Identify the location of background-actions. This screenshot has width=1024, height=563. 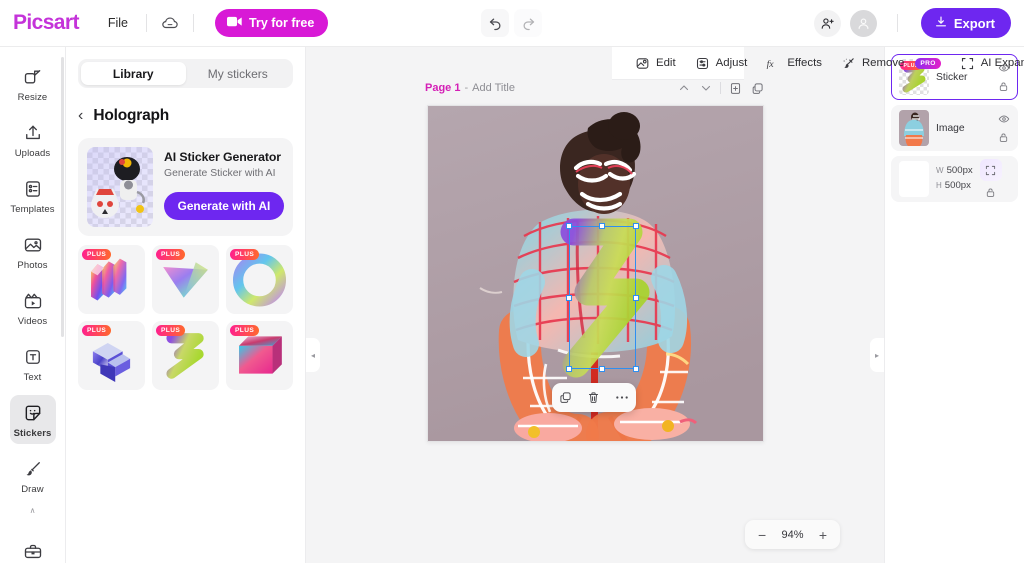
(990, 179).